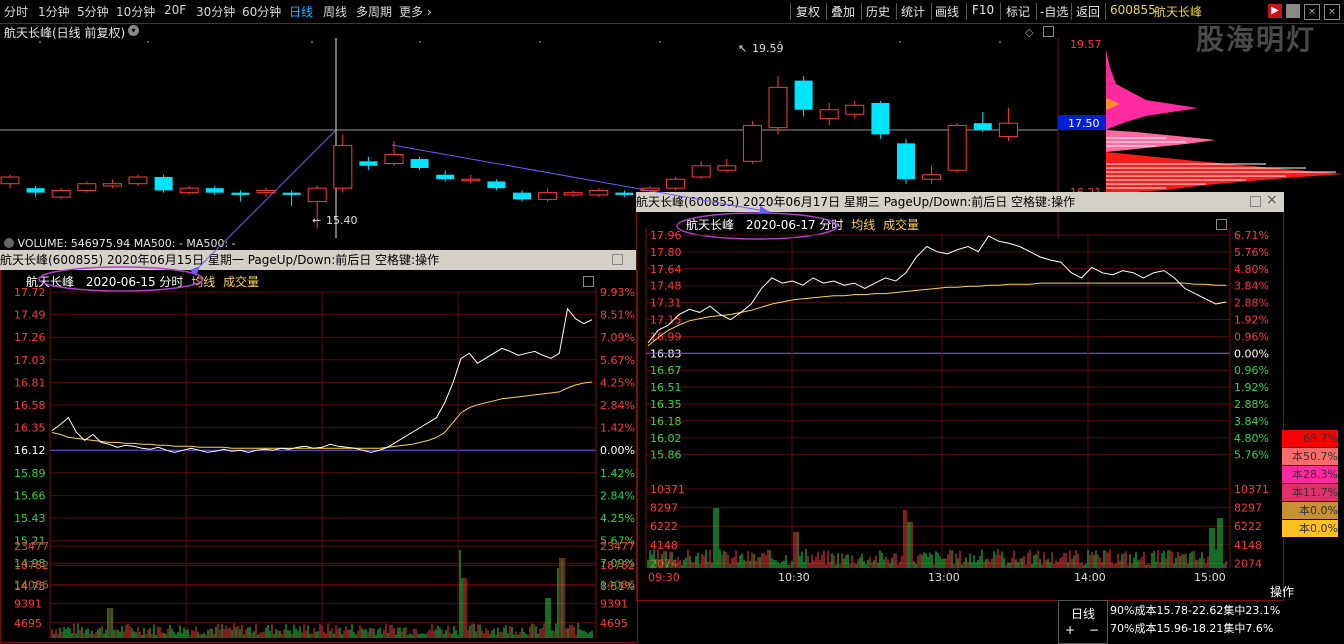 Image resolution: width=1344 pixels, height=644 pixels. I want to click on time-tick-label: 14:00, so click(1090, 577).